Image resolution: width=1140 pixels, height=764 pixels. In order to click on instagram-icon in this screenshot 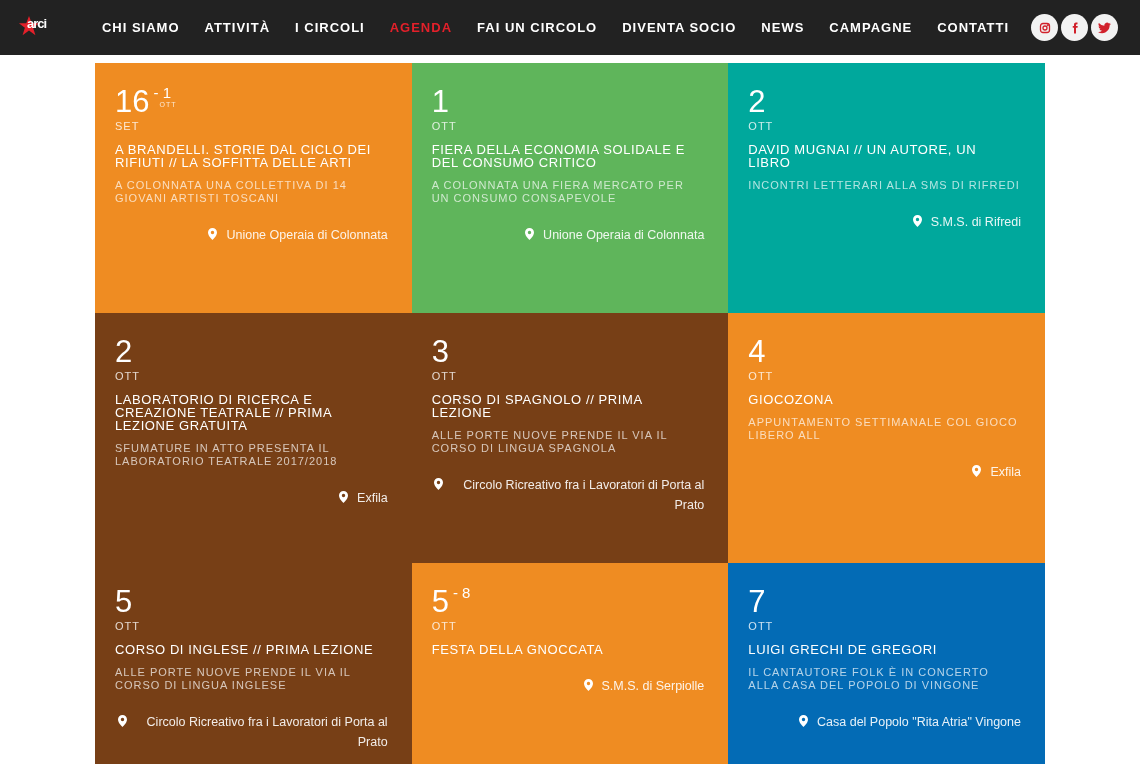, I will do `click(1044, 27)`.